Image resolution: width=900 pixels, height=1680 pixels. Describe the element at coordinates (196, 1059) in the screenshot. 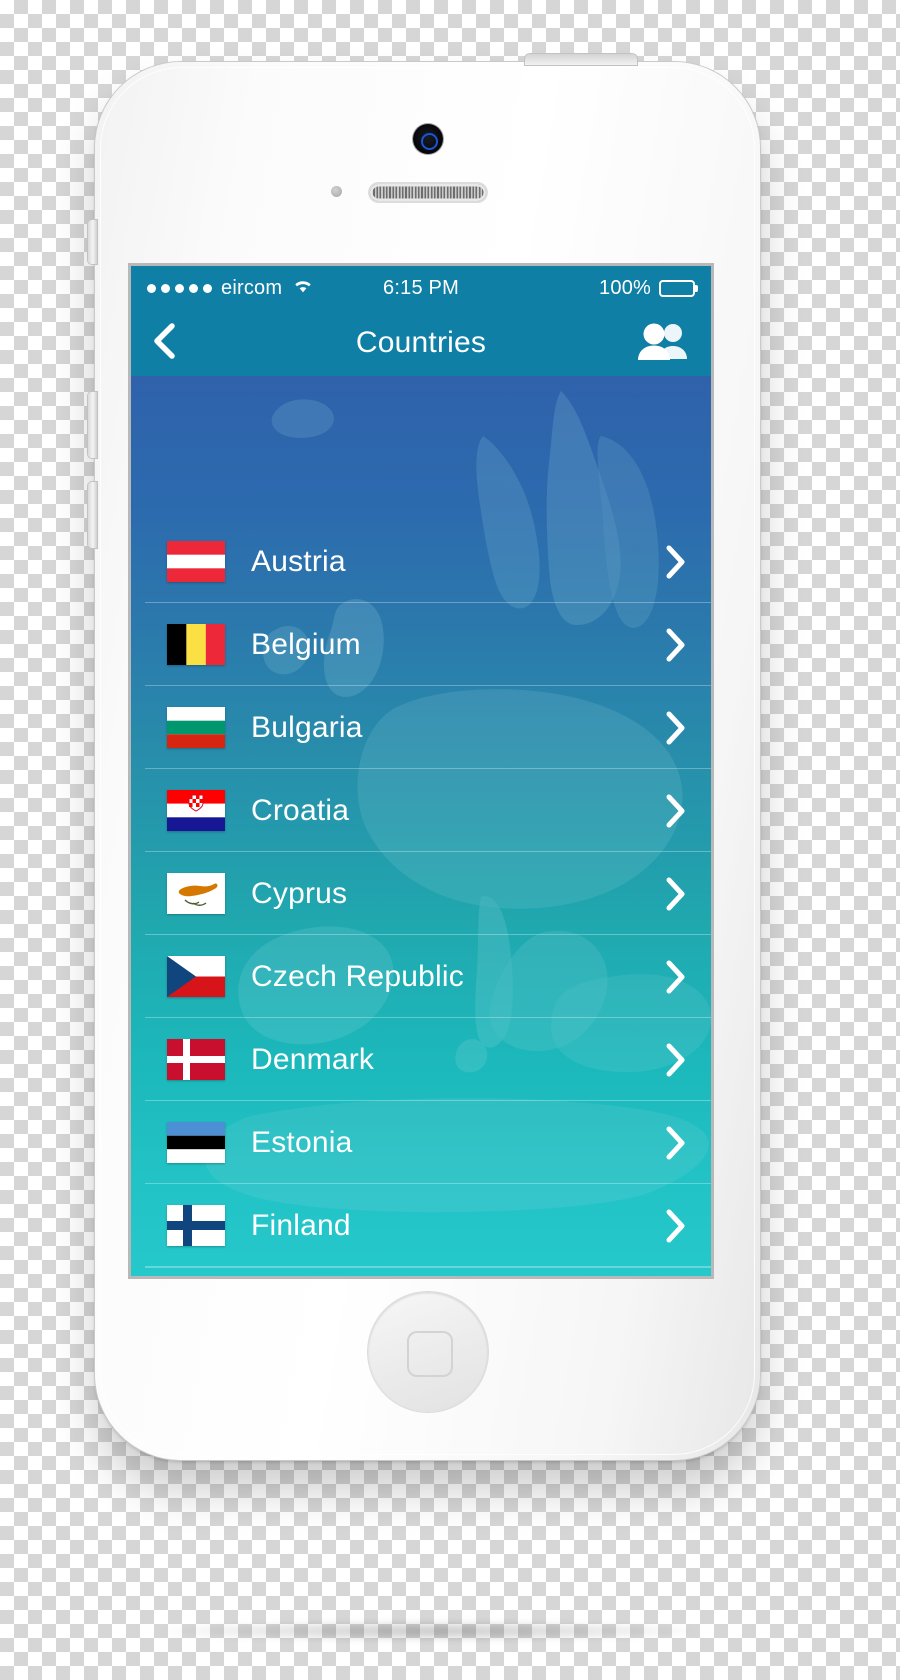

I see `flag-denmark` at that location.